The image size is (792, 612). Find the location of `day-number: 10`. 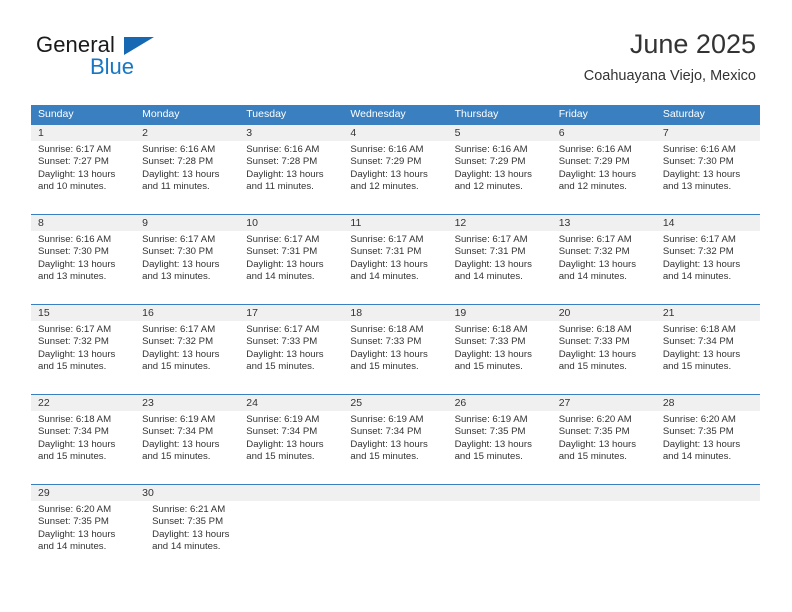

day-number: 10 is located at coordinates (291, 223).